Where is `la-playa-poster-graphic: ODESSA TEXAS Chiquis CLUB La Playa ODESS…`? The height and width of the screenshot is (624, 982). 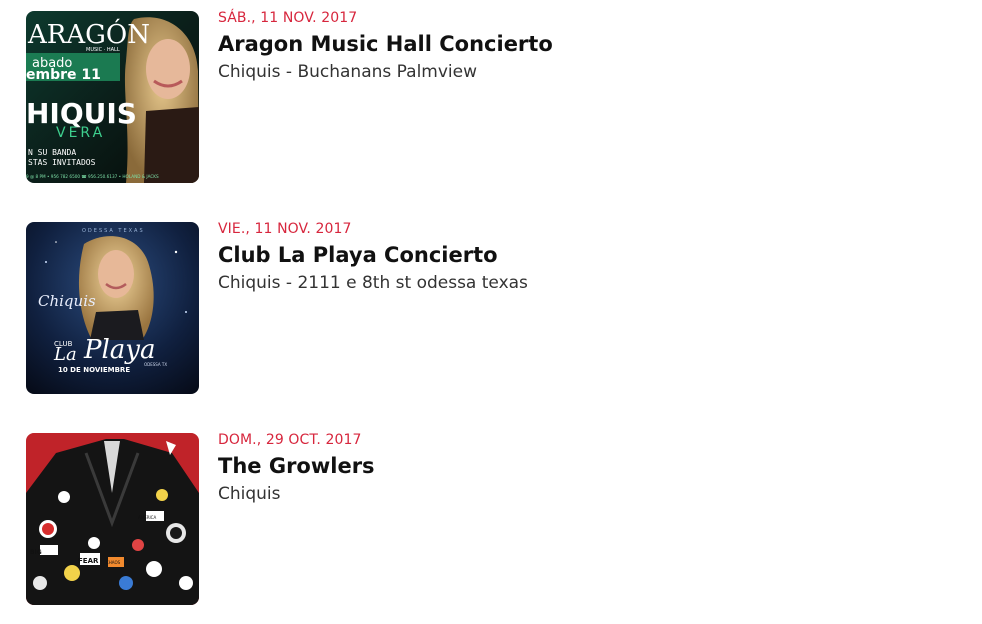
la-playa-poster-graphic: ODESSA TEXAS Chiquis CLUB La Playa ODESS… is located at coordinates (112, 308).